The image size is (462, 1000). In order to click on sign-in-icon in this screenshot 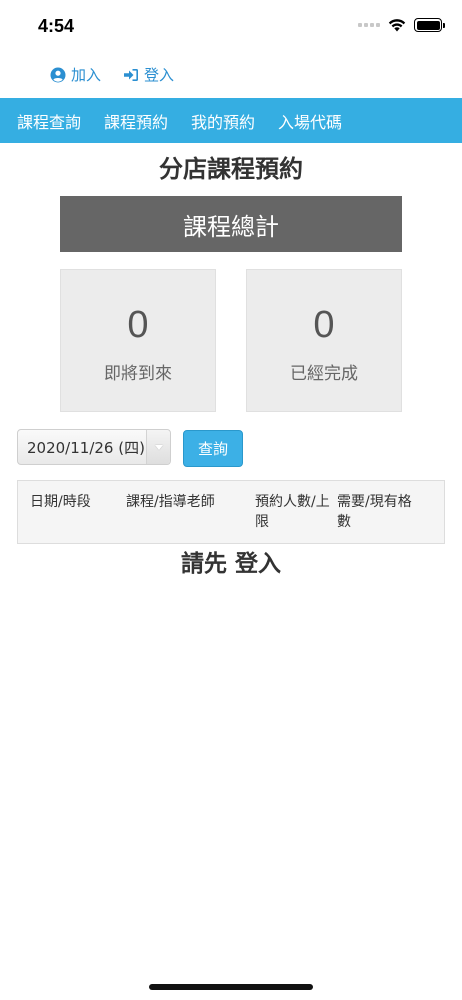, I will do `click(131, 74)`.